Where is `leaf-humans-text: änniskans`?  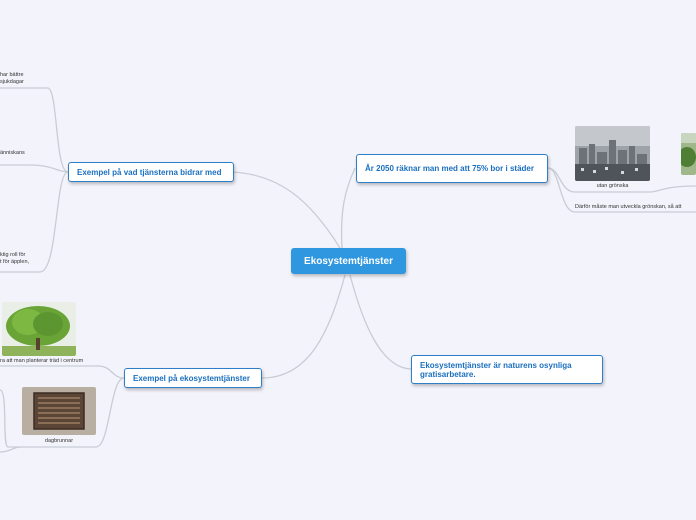
leaf-humans-text: änniskans is located at coordinates (12, 153).